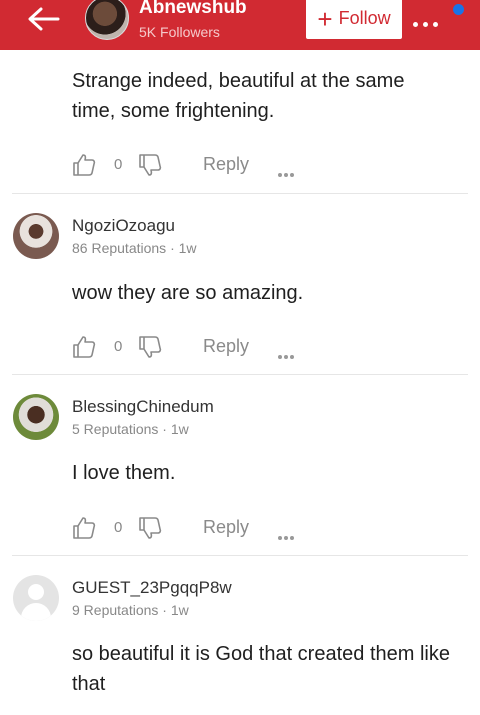  I want to click on comment-username: NgoziOzoagu, so click(123, 226).